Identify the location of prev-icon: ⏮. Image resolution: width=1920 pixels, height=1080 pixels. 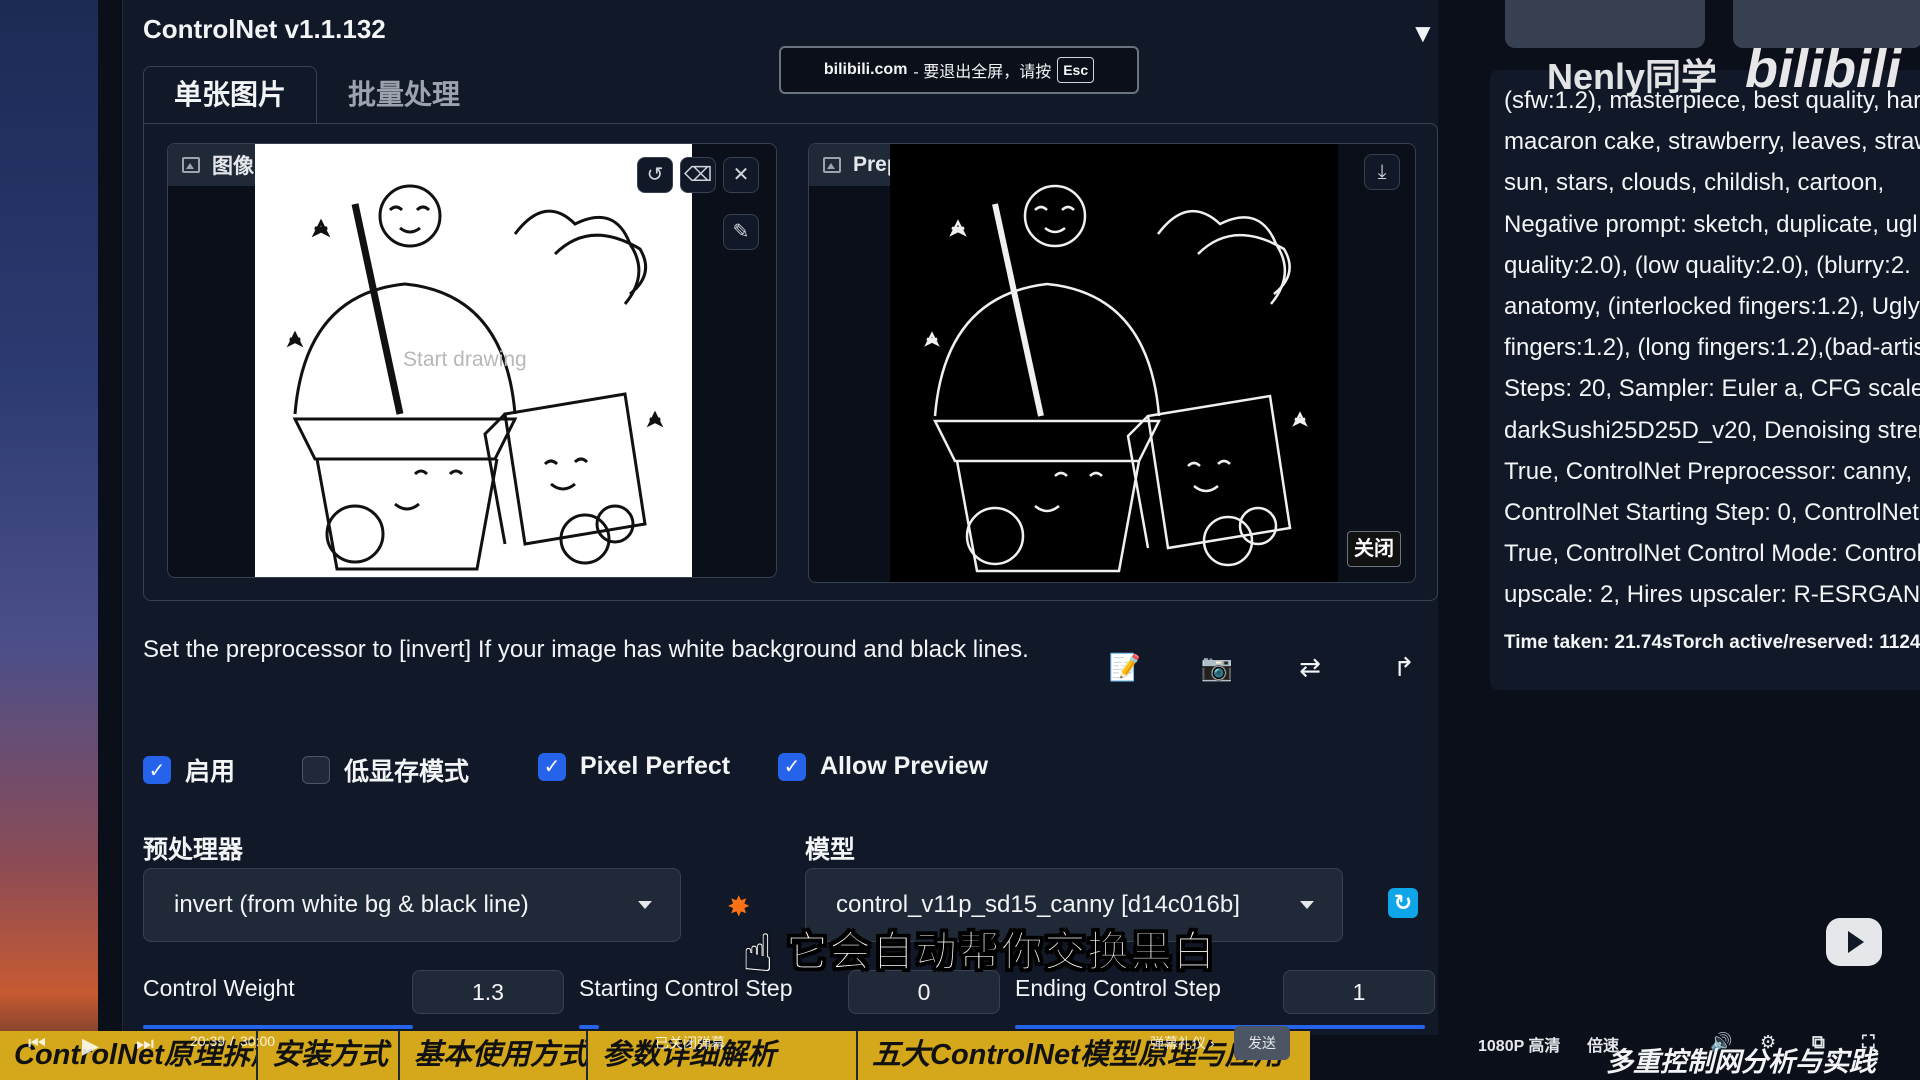
(37, 1044).